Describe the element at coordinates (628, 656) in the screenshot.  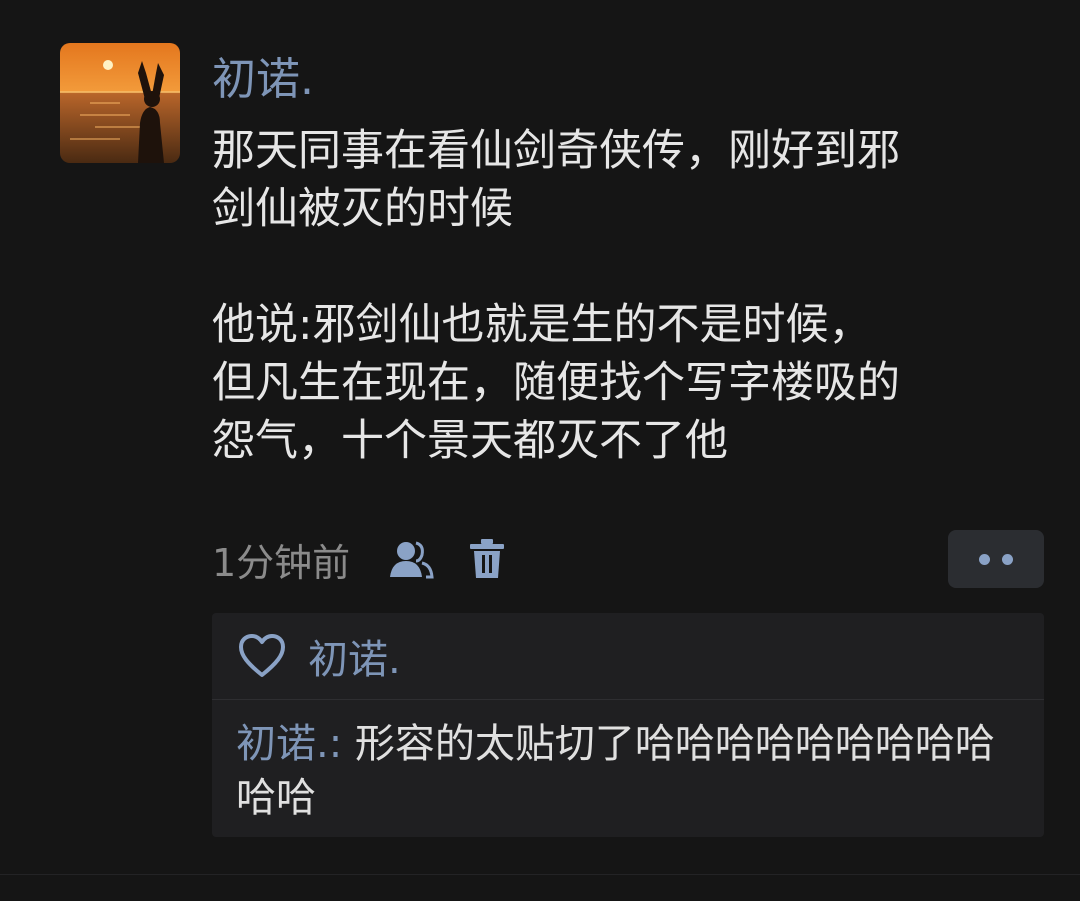
I see `likes-row: 初诺.` at that location.